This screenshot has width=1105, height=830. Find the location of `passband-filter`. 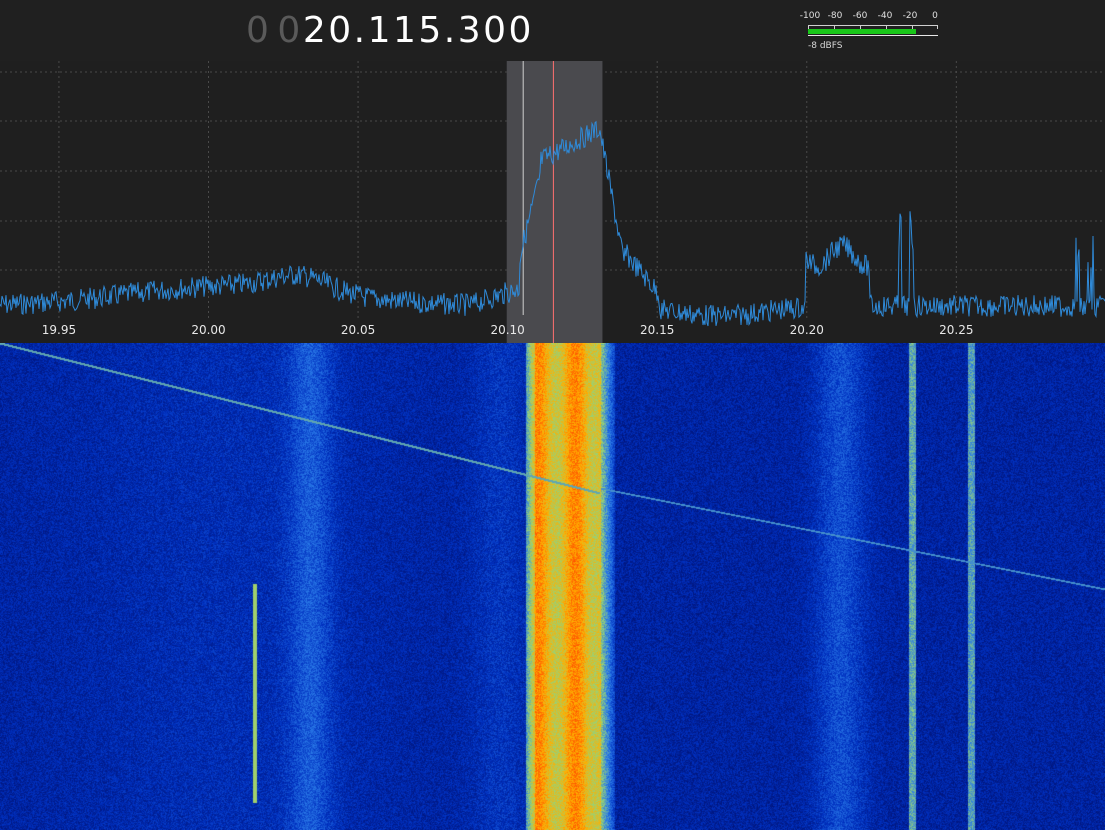

passband-filter is located at coordinates (554, 202).